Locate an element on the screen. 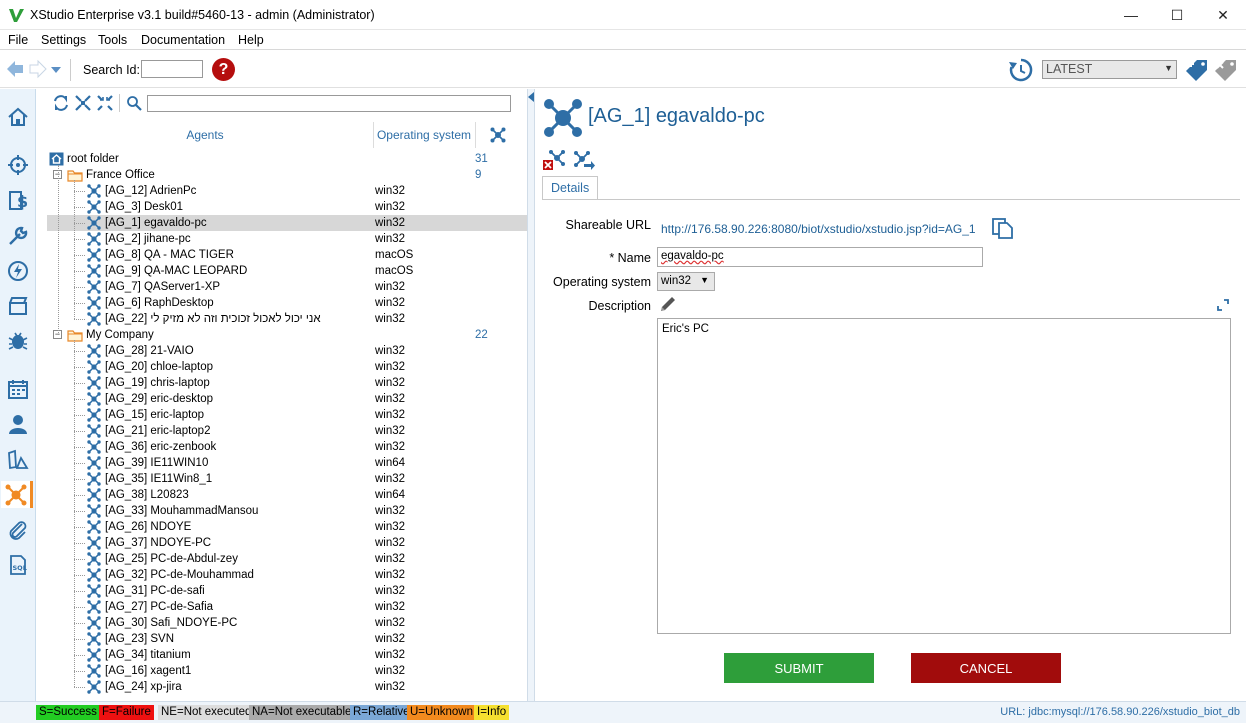 The height and width of the screenshot is (723, 1246). campaigns-module-icon is located at coordinates (17, 305).